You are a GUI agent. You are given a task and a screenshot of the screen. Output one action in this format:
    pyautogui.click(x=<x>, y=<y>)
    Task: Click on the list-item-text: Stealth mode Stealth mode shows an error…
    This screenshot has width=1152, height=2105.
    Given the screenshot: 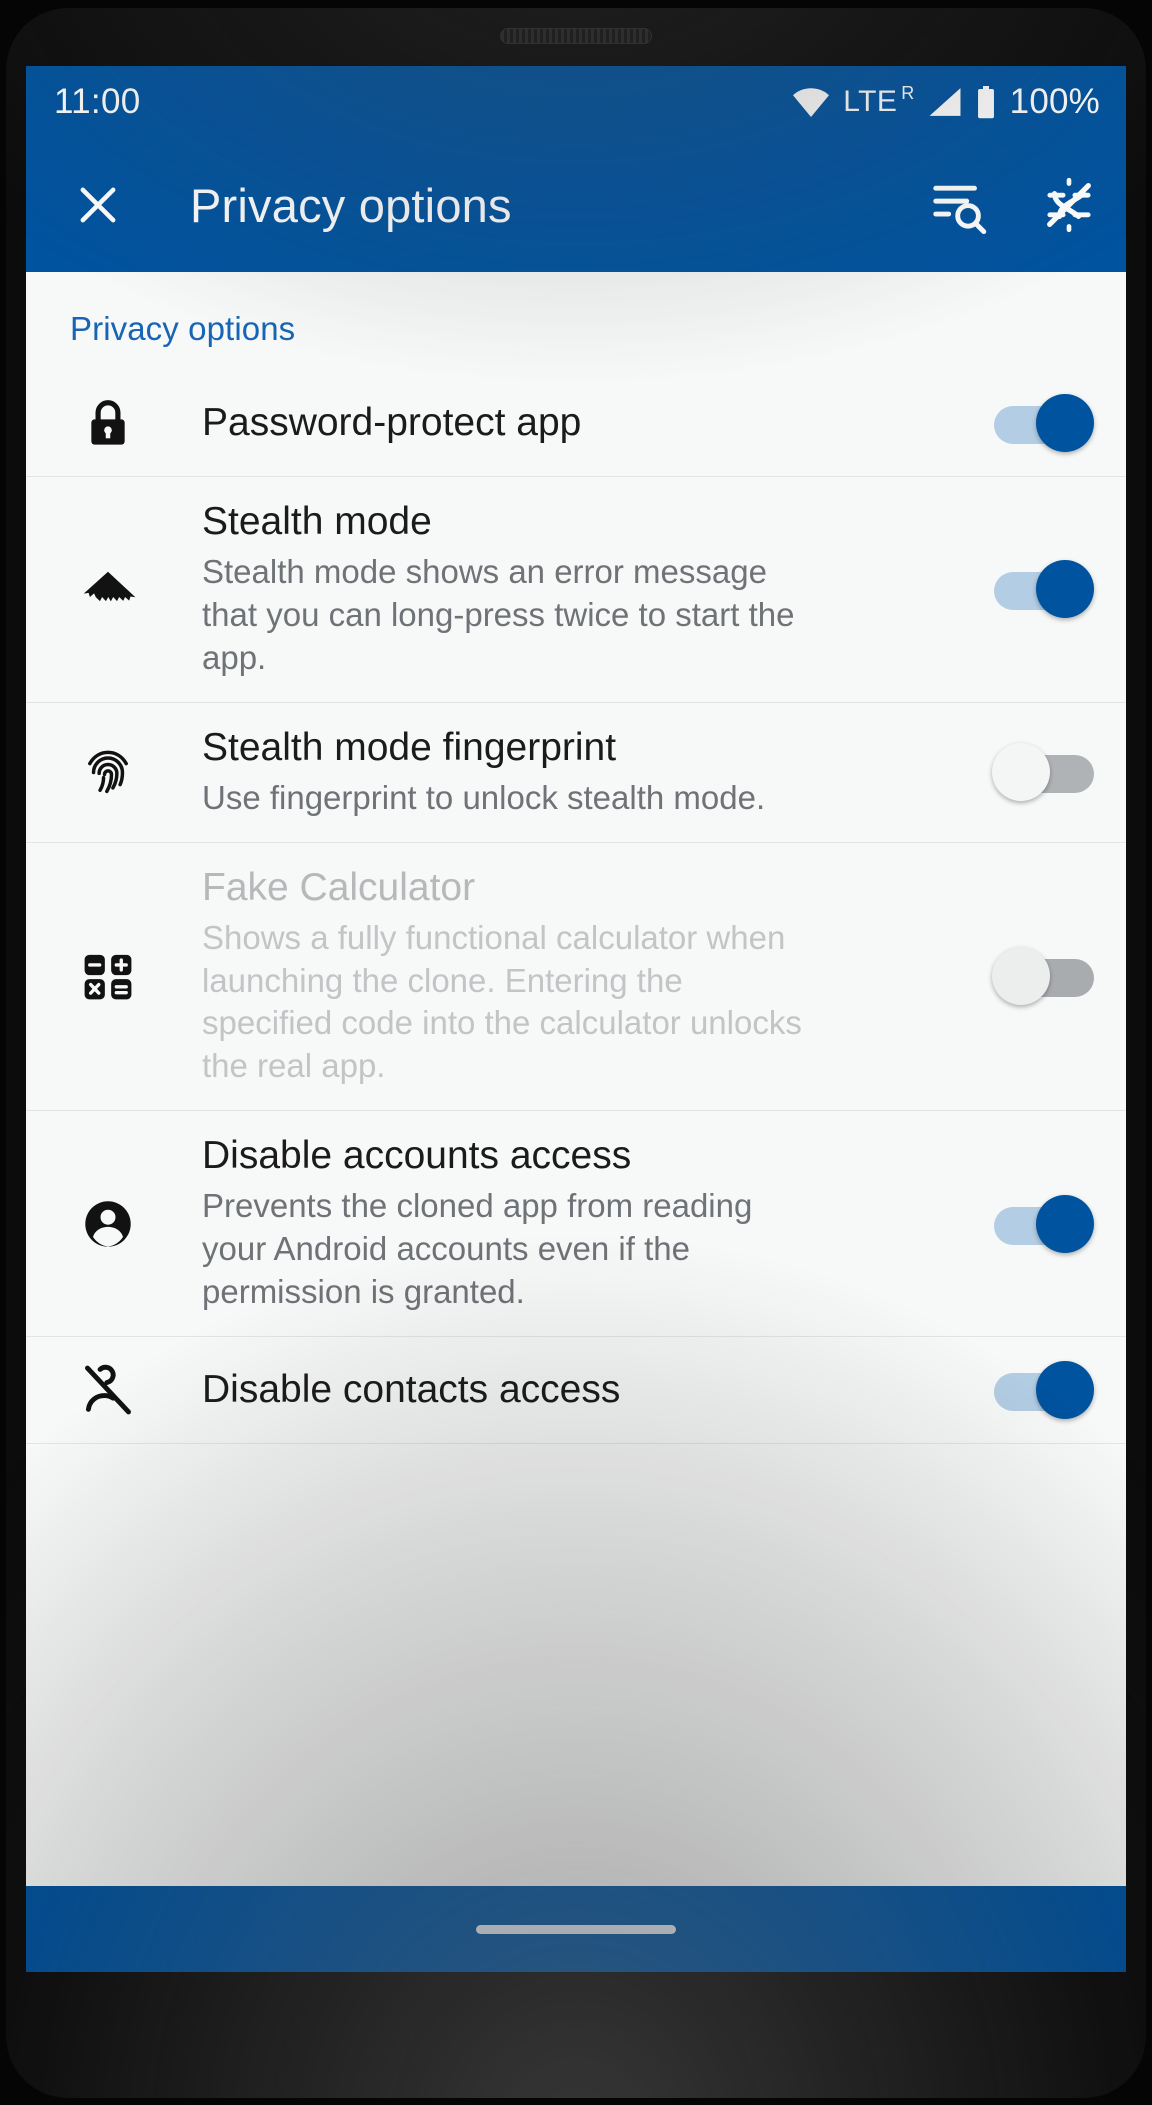 What is the action you would take?
    pyautogui.click(x=569, y=589)
    